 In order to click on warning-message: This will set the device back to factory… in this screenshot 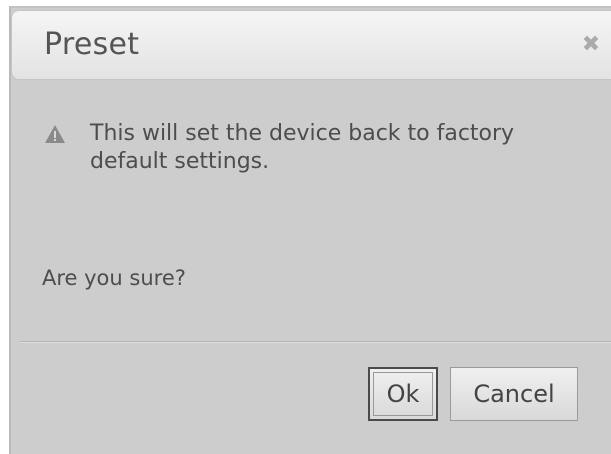, I will do `click(302, 147)`.